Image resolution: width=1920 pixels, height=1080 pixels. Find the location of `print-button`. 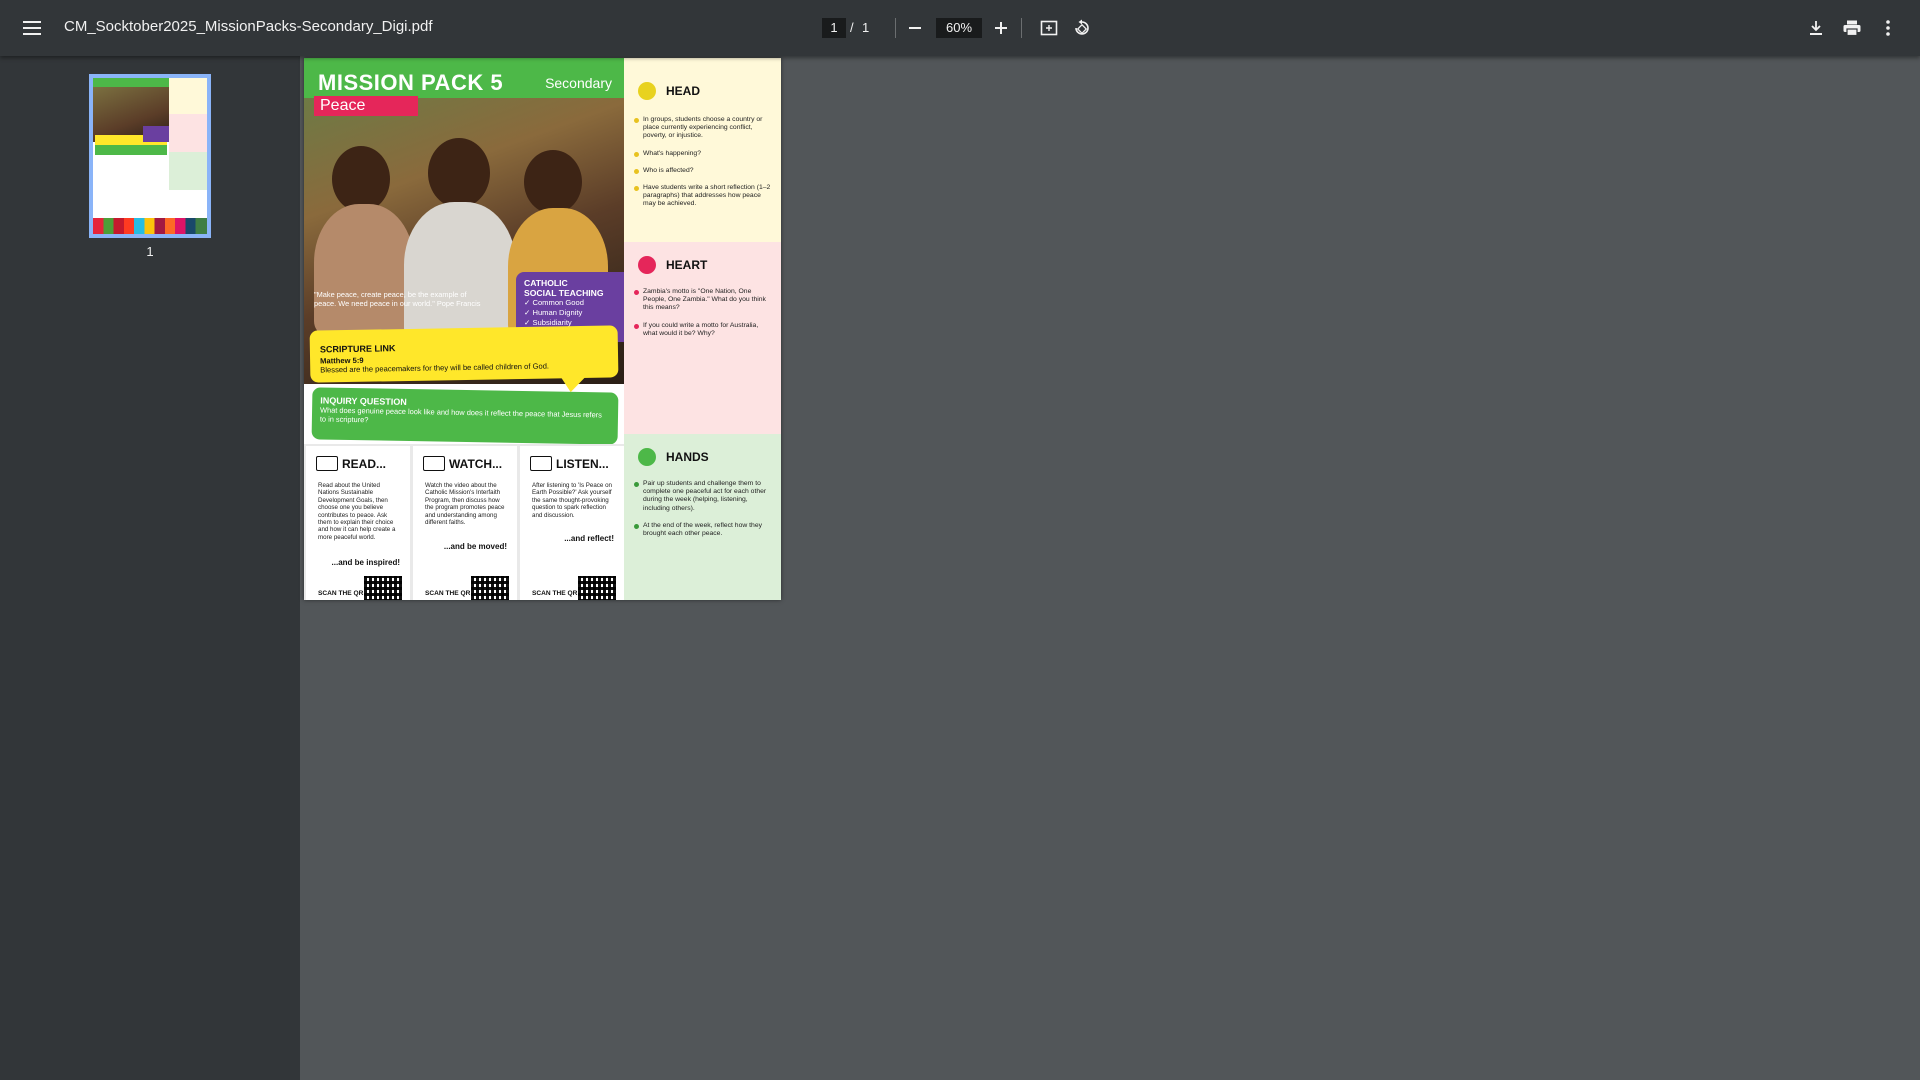

print-button is located at coordinates (1852, 28).